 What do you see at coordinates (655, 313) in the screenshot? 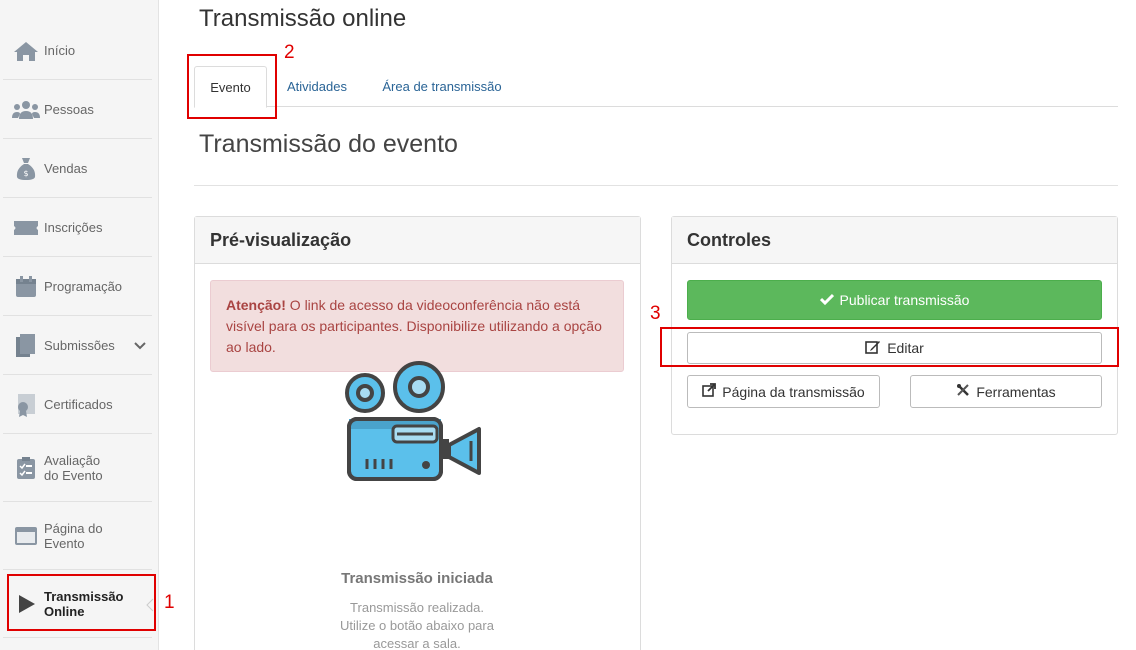
I see `annotation-label-3: 3` at bounding box center [655, 313].